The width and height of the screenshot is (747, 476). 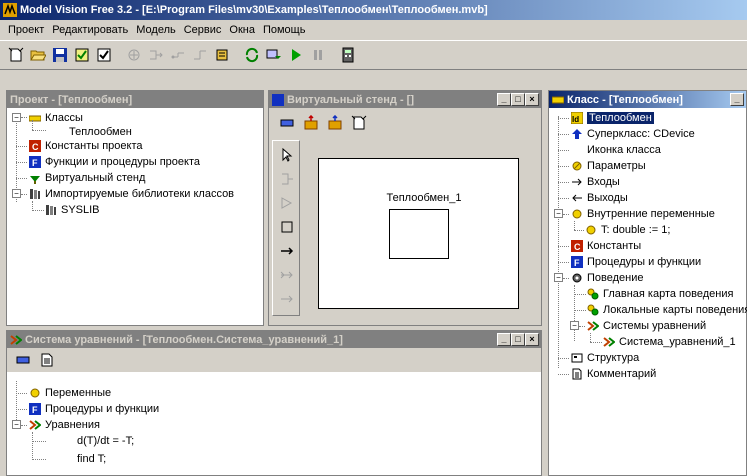 I want to click on run-button, so click(x=296, y=55).